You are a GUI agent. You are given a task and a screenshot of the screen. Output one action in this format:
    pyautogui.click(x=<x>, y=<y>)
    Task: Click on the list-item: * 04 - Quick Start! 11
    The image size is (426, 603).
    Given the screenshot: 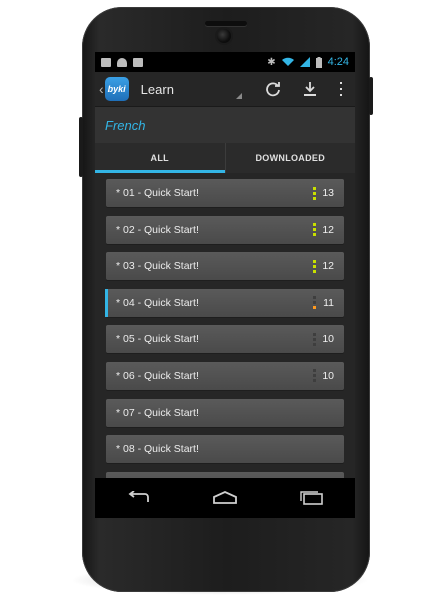 What is the action you would take?
    pyautogui.click(x=224, y=302)
    